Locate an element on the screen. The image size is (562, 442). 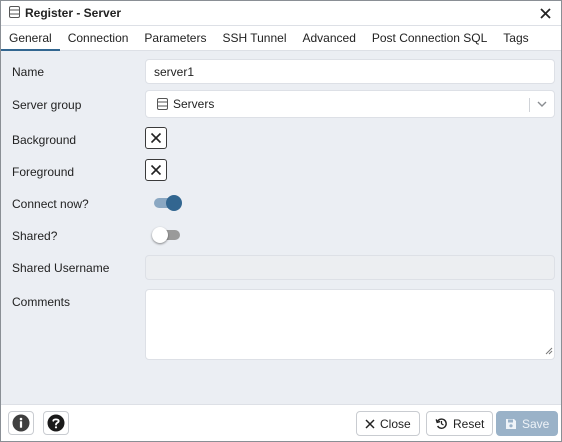
background-label: Background is located at coordinates (44, 140).